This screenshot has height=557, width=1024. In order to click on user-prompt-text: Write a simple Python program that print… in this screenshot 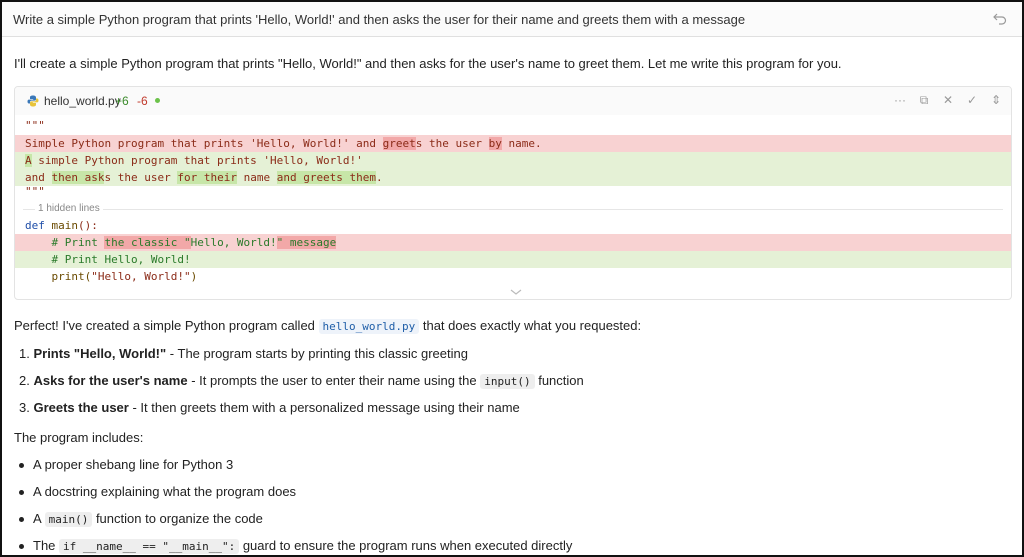, I will do `click(379, 19)`.